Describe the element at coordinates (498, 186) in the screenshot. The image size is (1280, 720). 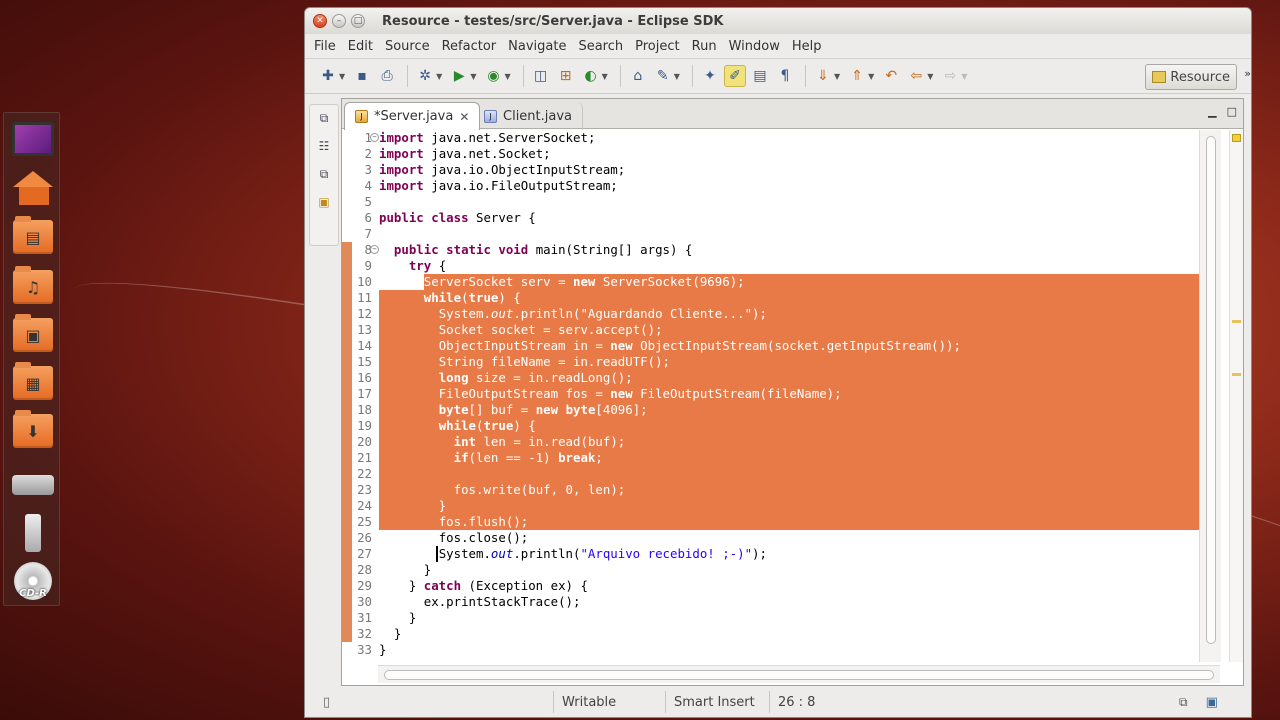
I see `code-line: import java.io.FileOutputStream;` at that location.